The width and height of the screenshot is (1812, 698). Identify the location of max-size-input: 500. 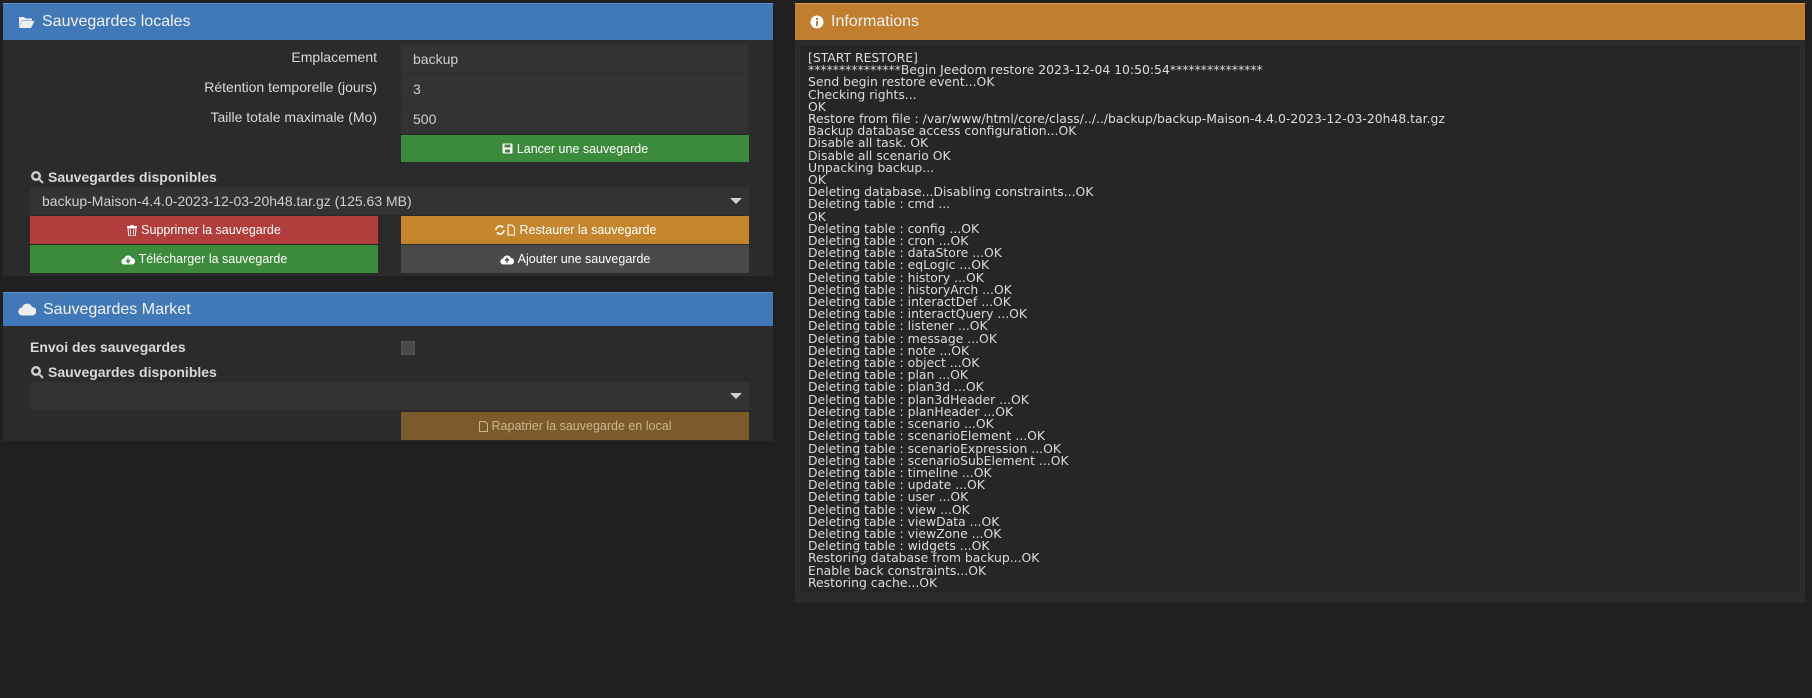
(575, 119).